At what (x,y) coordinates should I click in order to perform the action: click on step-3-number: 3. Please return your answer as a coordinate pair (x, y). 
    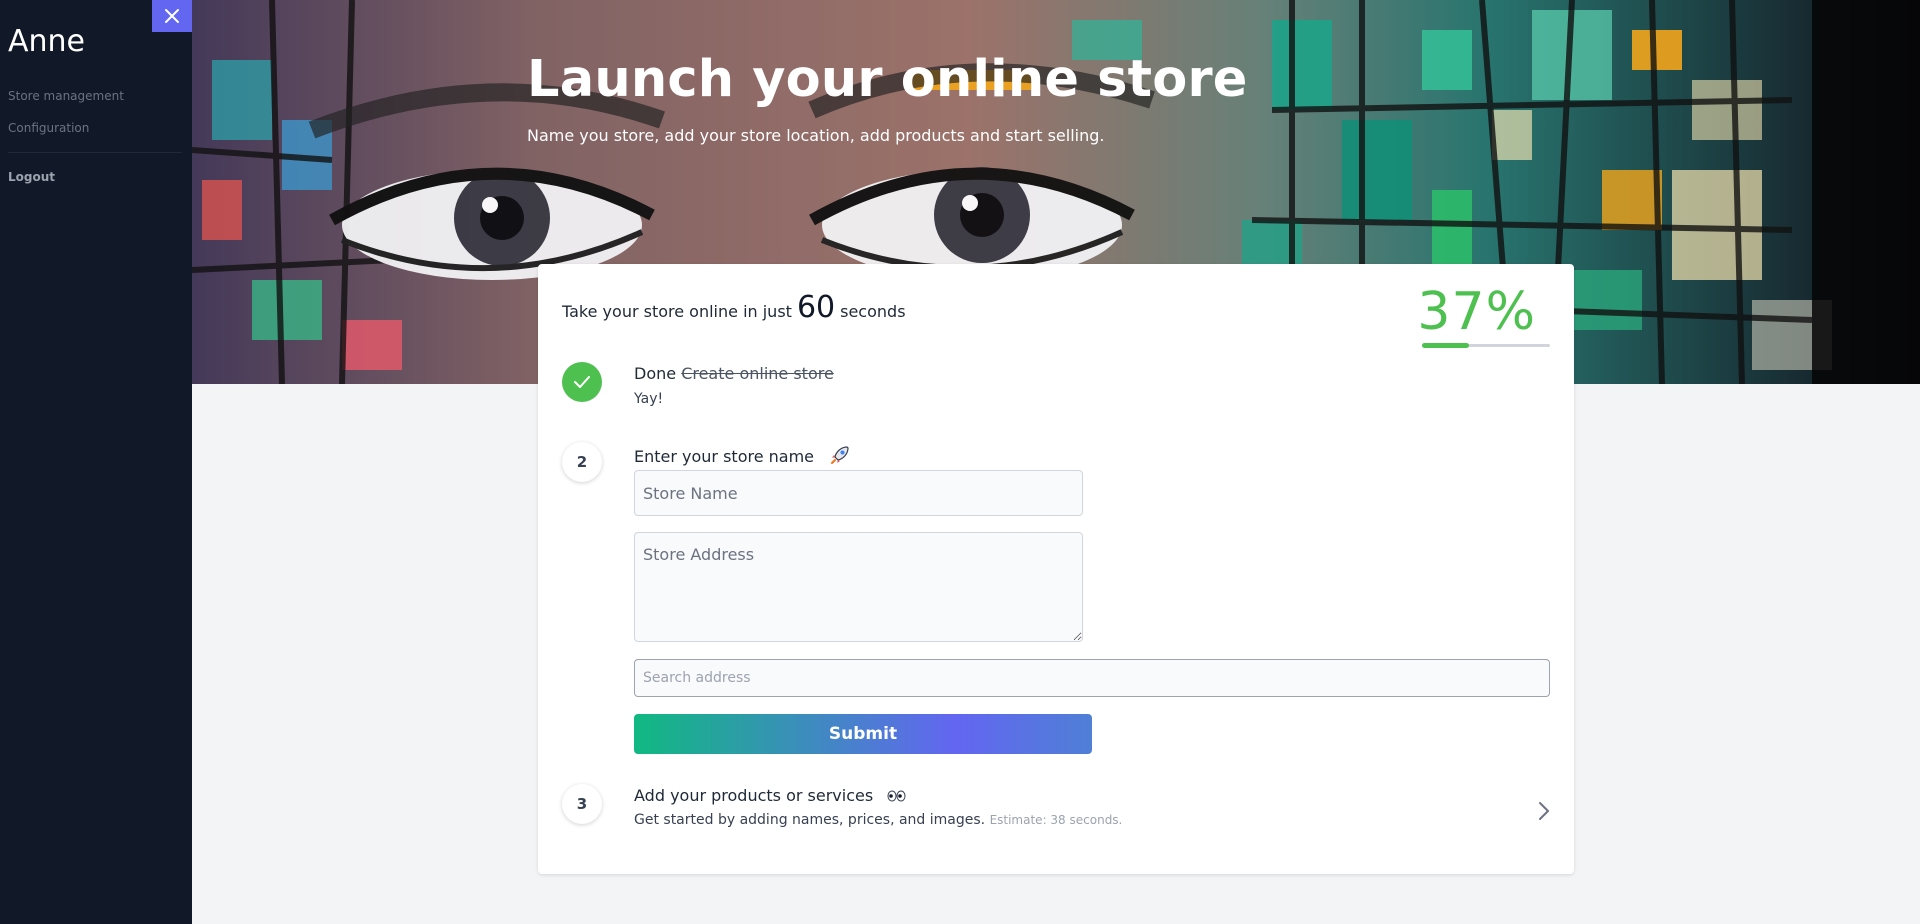
    Looking at the image, I should click on (582, 804).